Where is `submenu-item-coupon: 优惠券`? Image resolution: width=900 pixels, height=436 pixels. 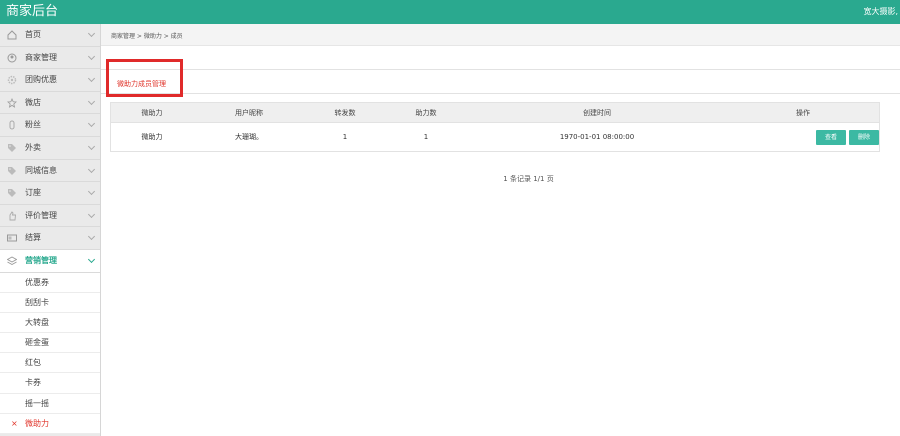
submenu-item-coupon: 优惠券 is located at coordinates (50, 282).